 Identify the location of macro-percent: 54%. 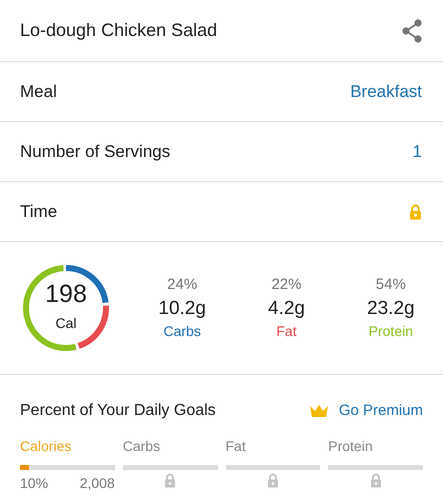
(391, 285).